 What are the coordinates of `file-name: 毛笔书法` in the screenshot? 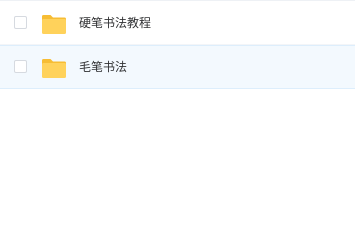 It's located at (103, 67).